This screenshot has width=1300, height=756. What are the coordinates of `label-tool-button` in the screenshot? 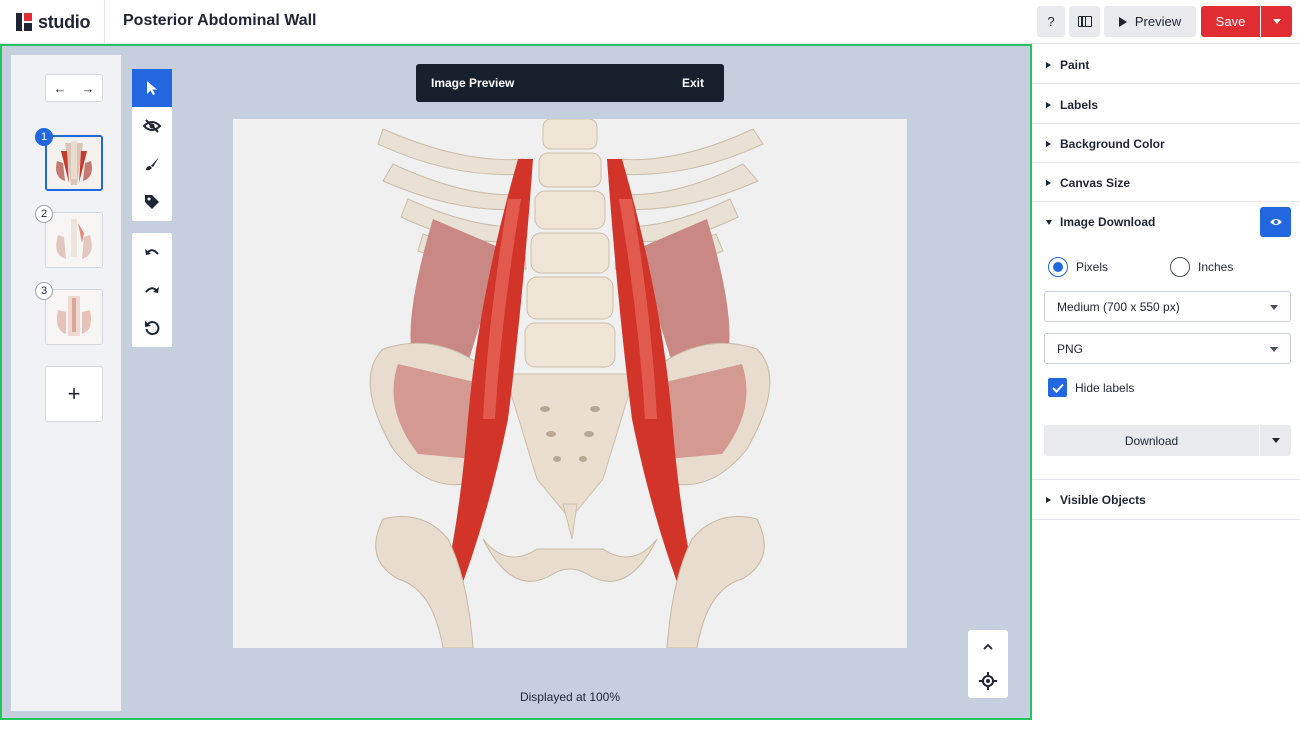 It's located at (152, 202).